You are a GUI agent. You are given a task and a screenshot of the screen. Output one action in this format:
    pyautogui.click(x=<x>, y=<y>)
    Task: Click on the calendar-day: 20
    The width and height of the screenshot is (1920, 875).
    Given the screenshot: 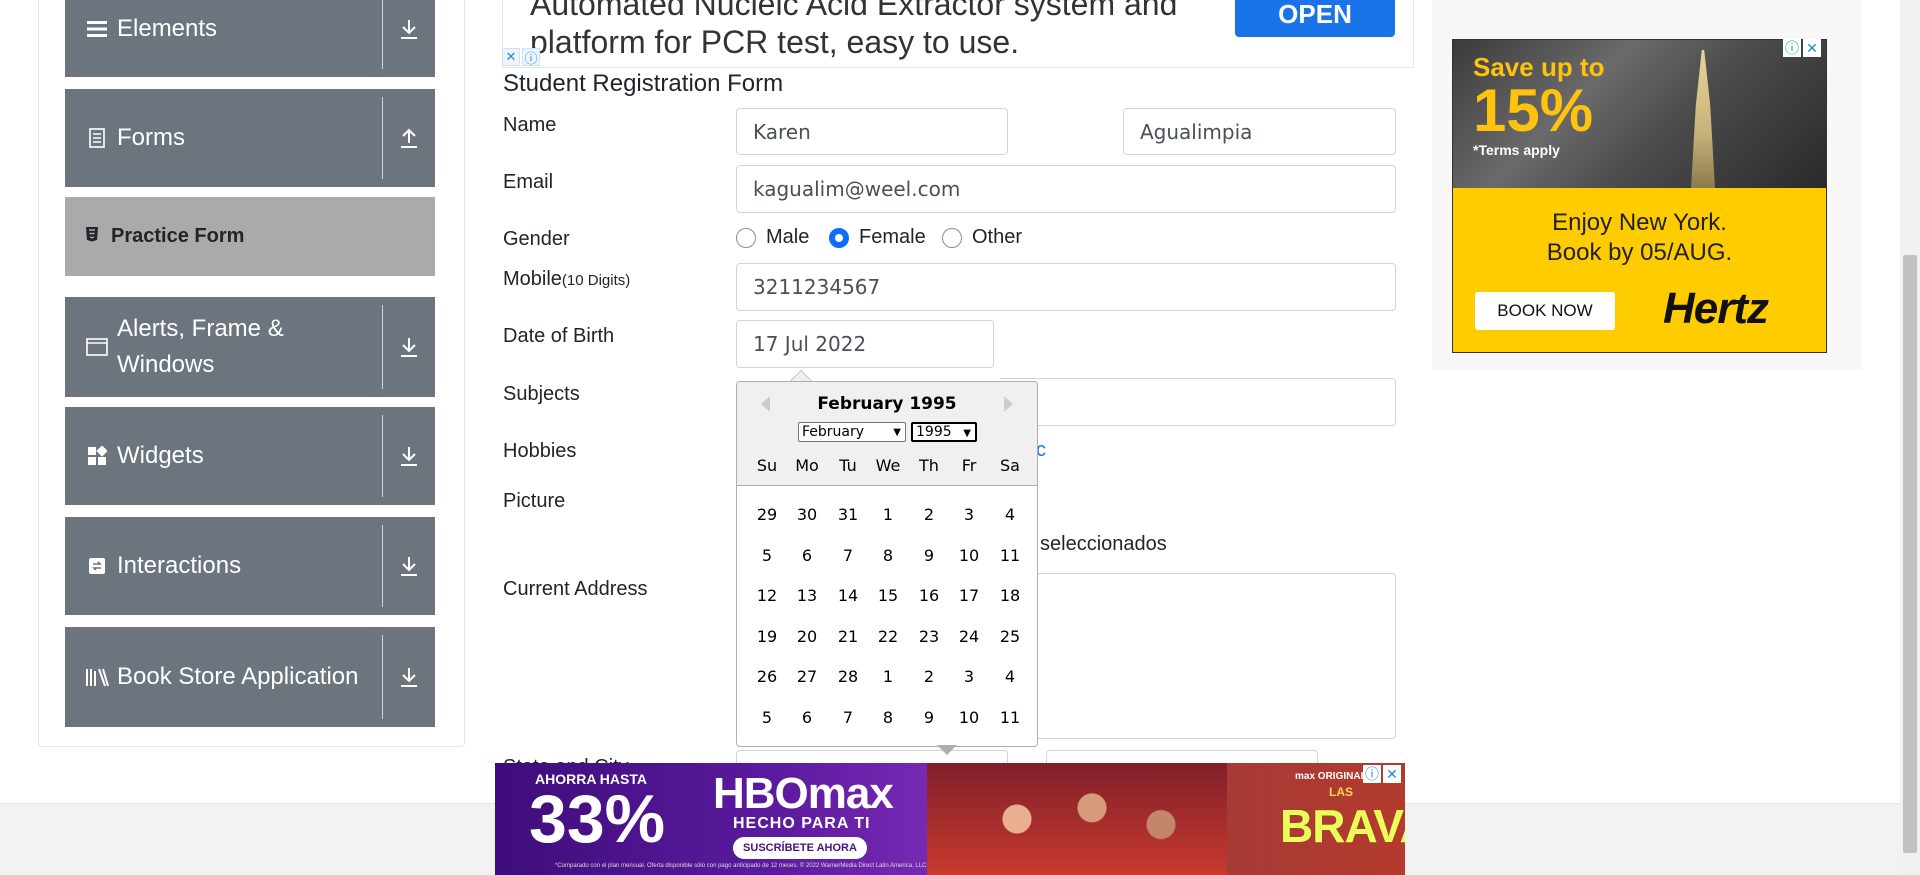 What is the action you would take?
    pyautogui.click(x=807, y=637)
    